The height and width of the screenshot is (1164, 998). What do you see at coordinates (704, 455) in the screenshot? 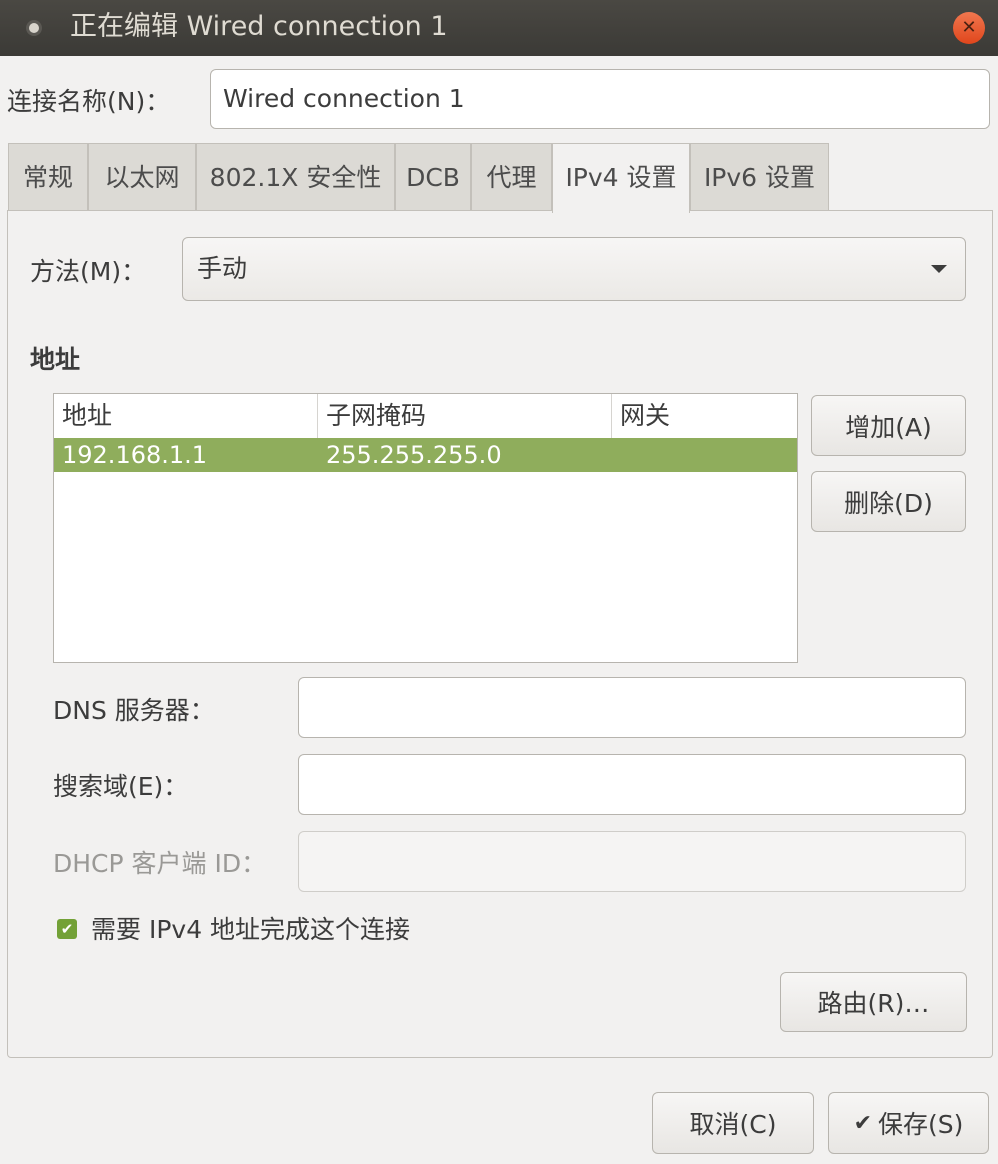
I see `cell-gateway` at bounding box center [704, 455].